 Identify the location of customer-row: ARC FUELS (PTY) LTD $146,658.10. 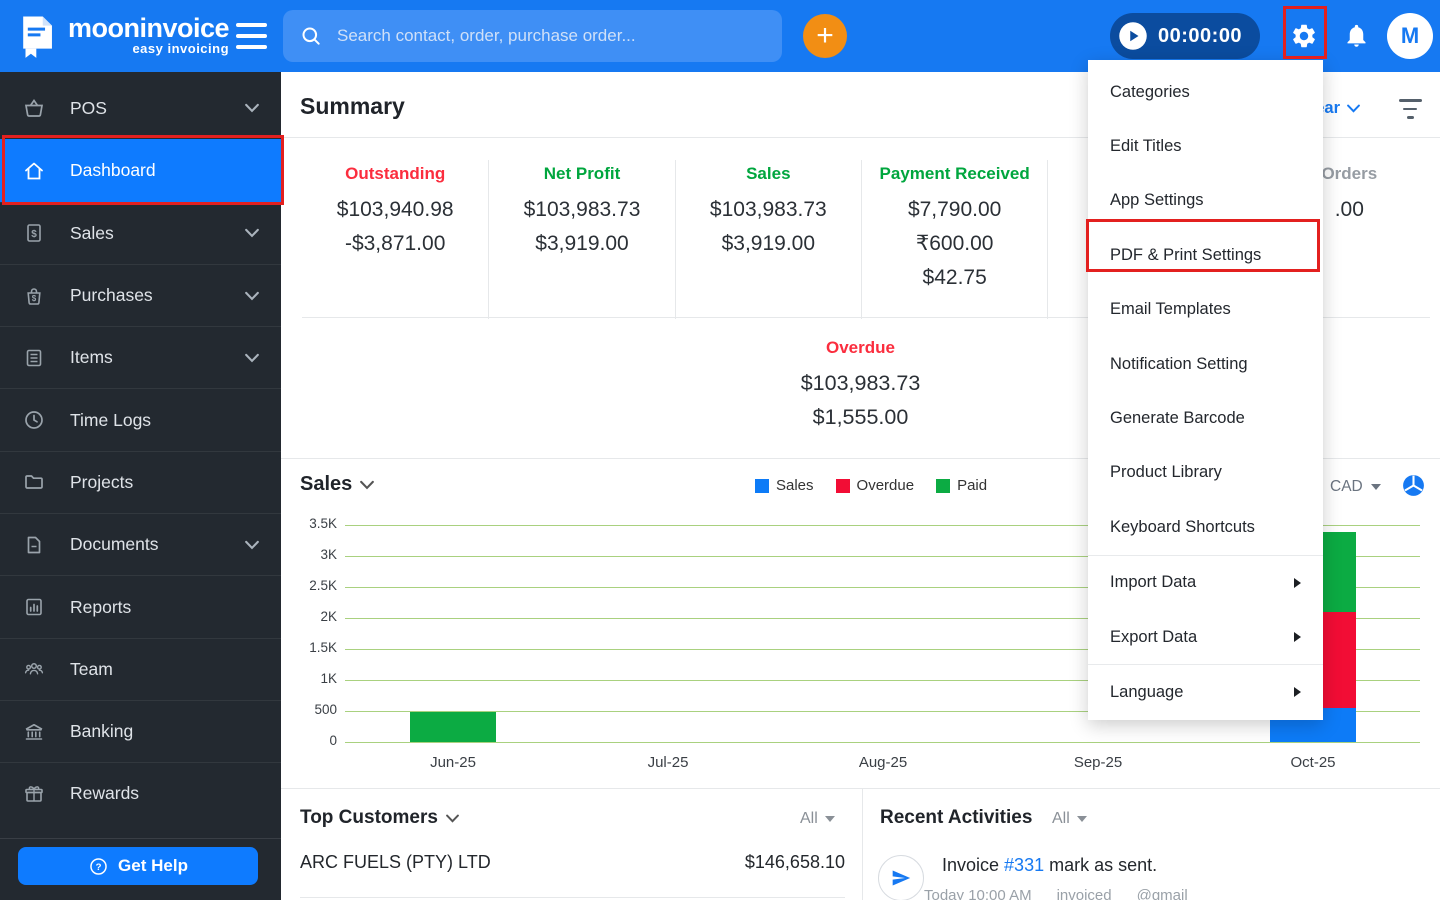
(572, 875).